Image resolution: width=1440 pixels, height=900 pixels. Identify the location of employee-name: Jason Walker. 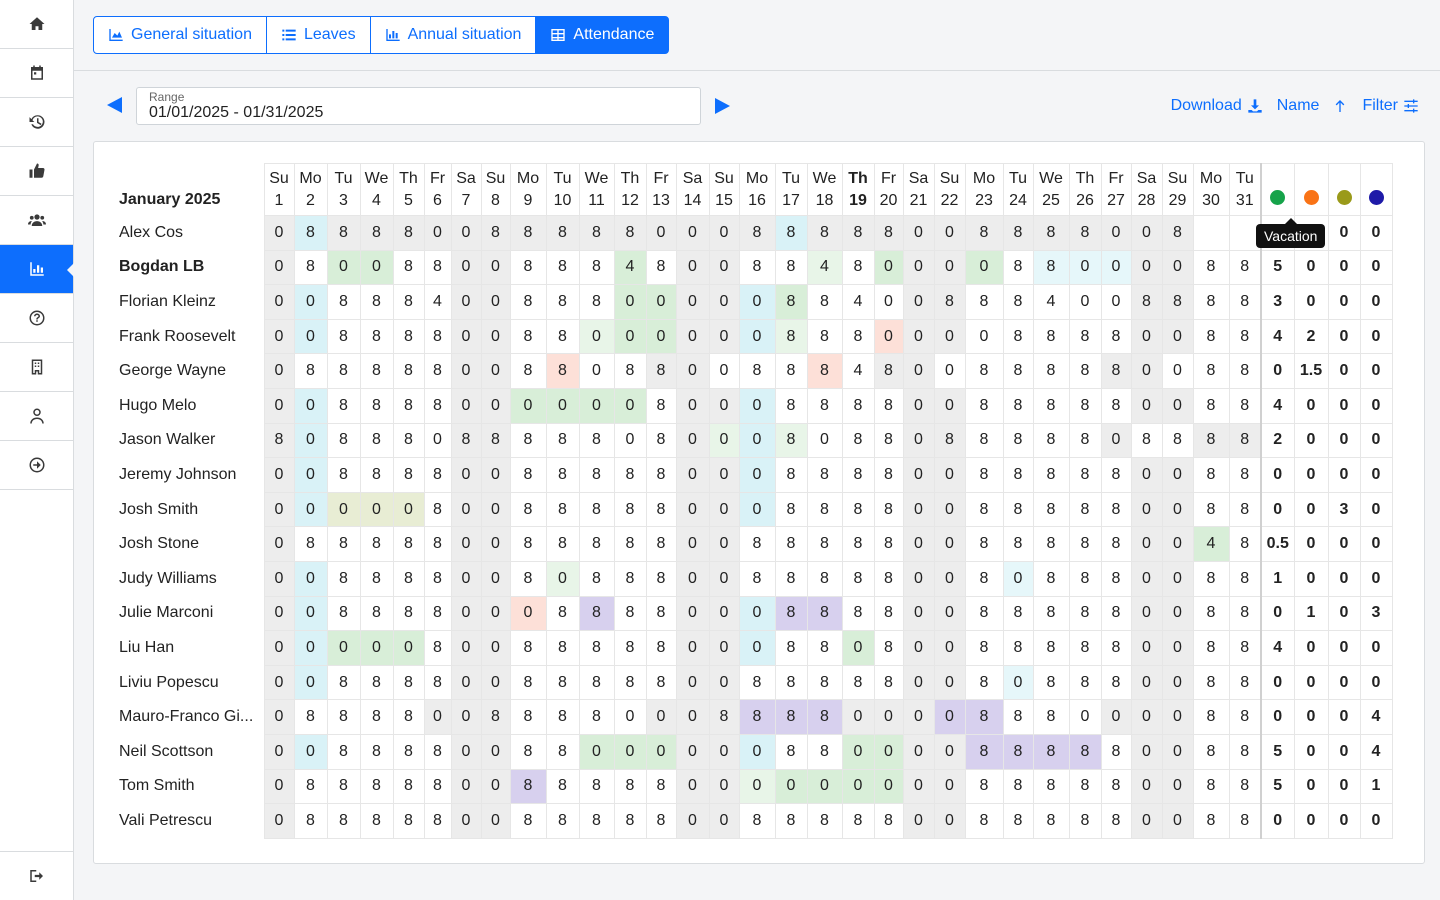
(185, 440).